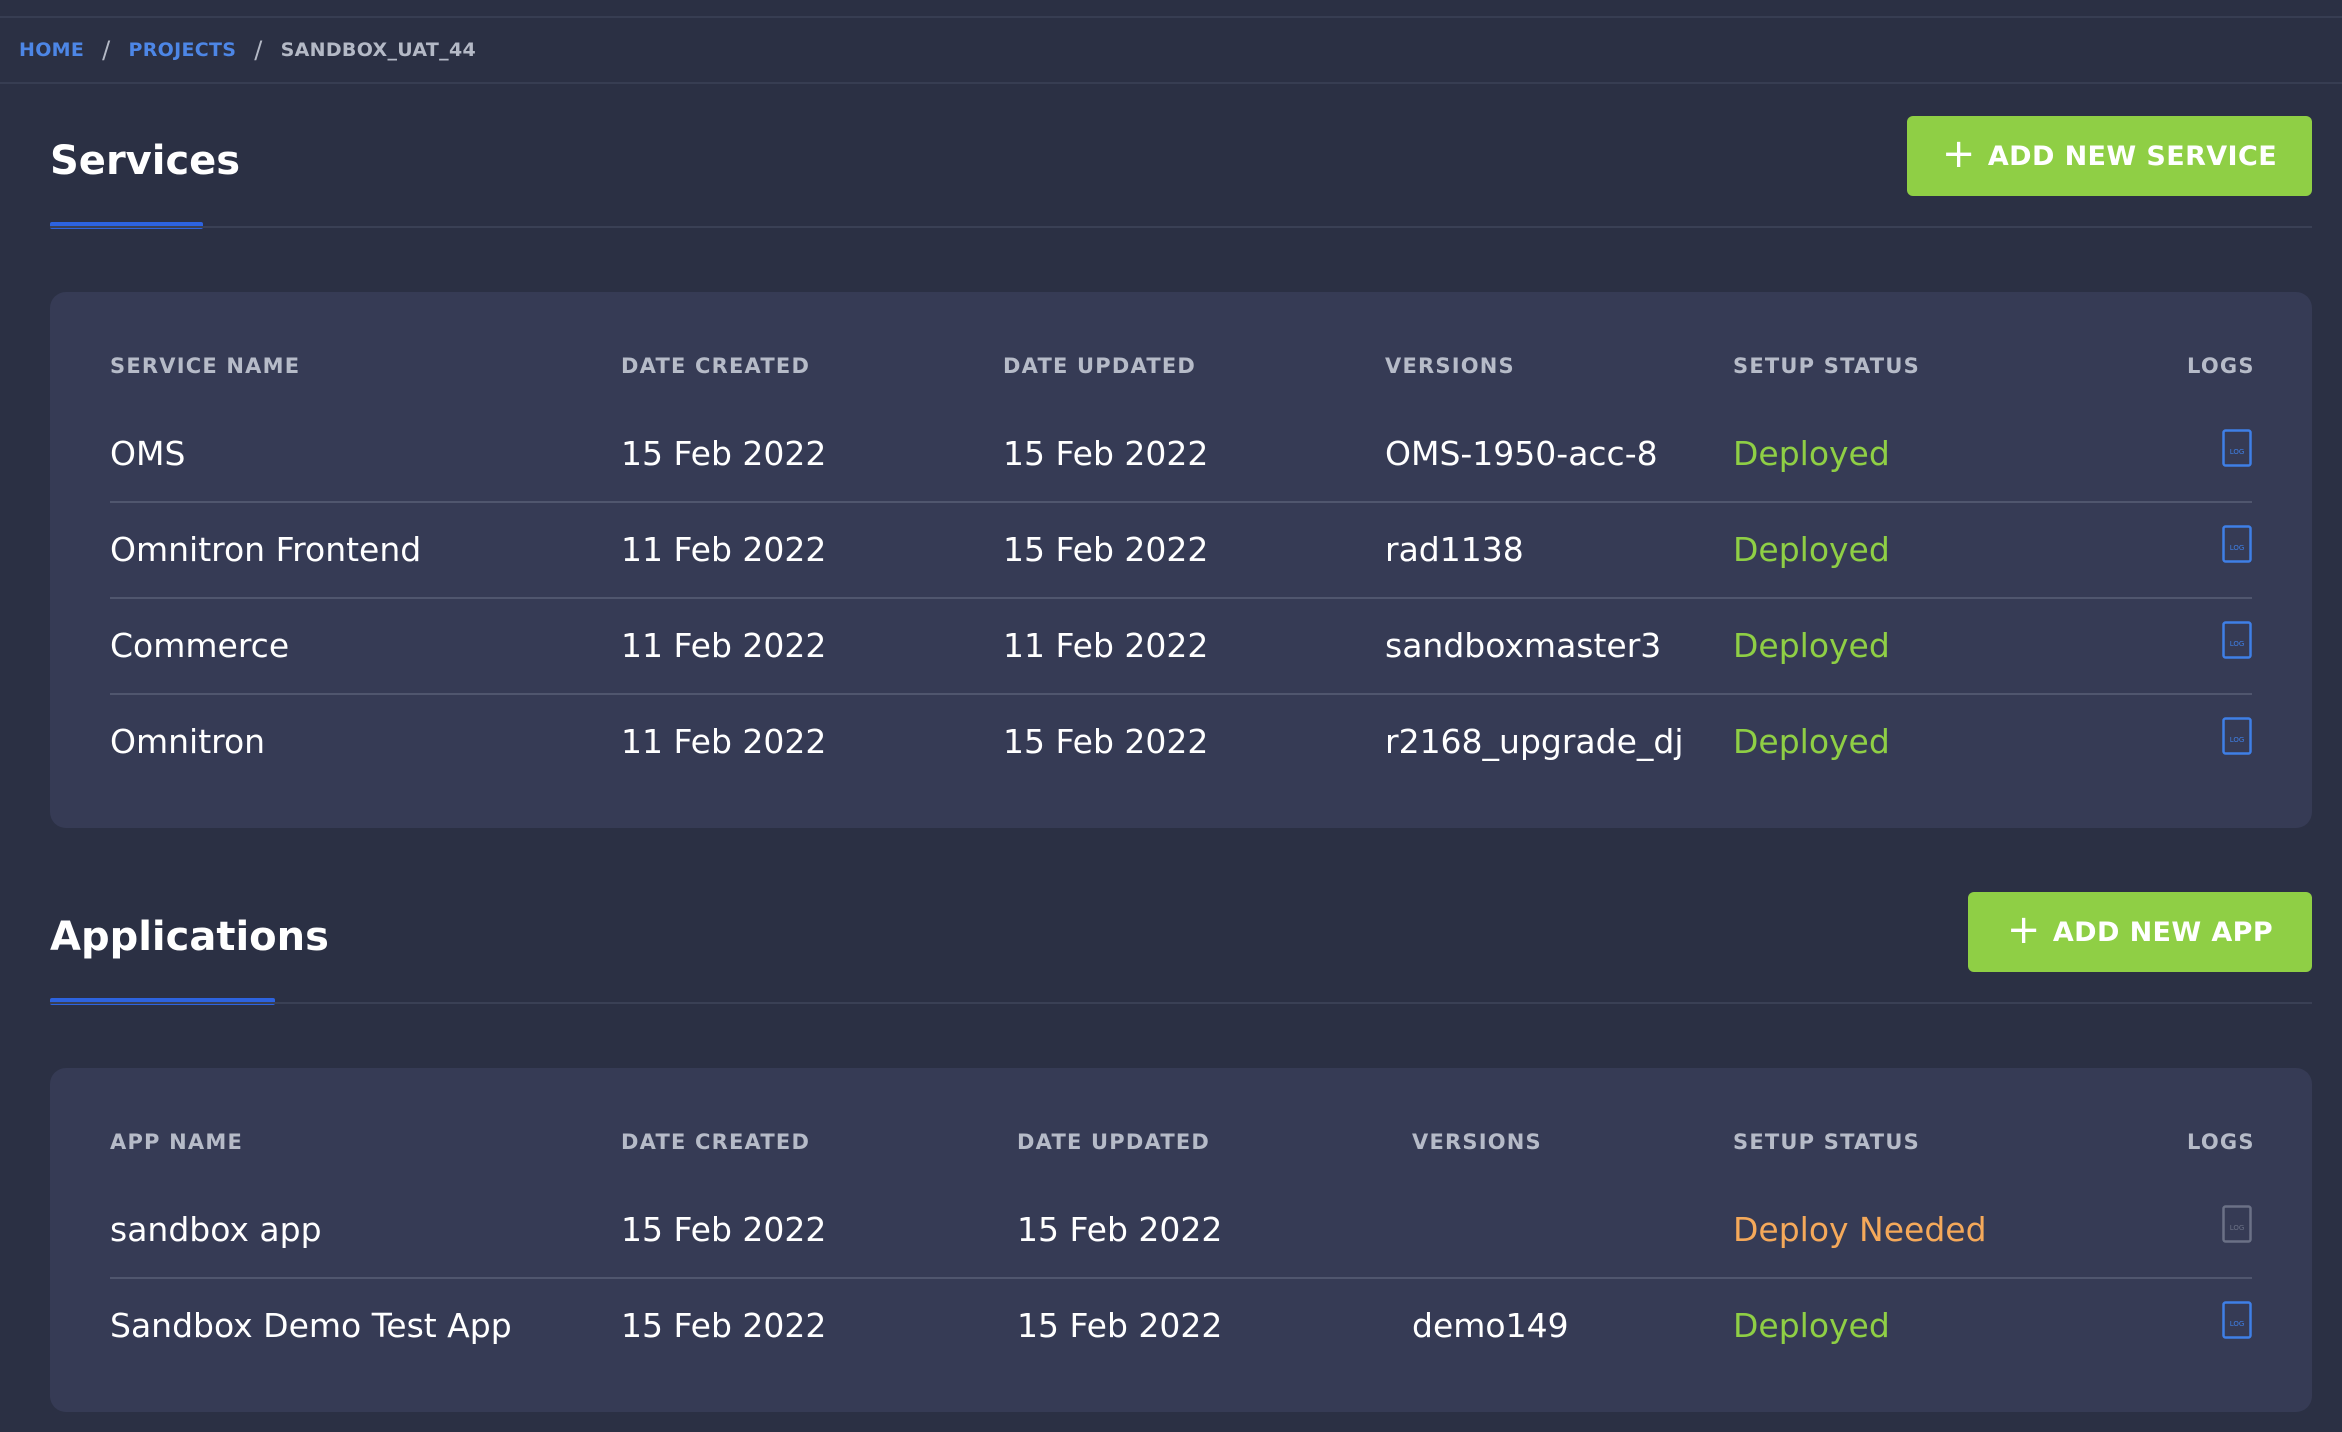  Describe the element at coordinates (1490, 1325) in the screenshot. I see `version: demo149` at that location.